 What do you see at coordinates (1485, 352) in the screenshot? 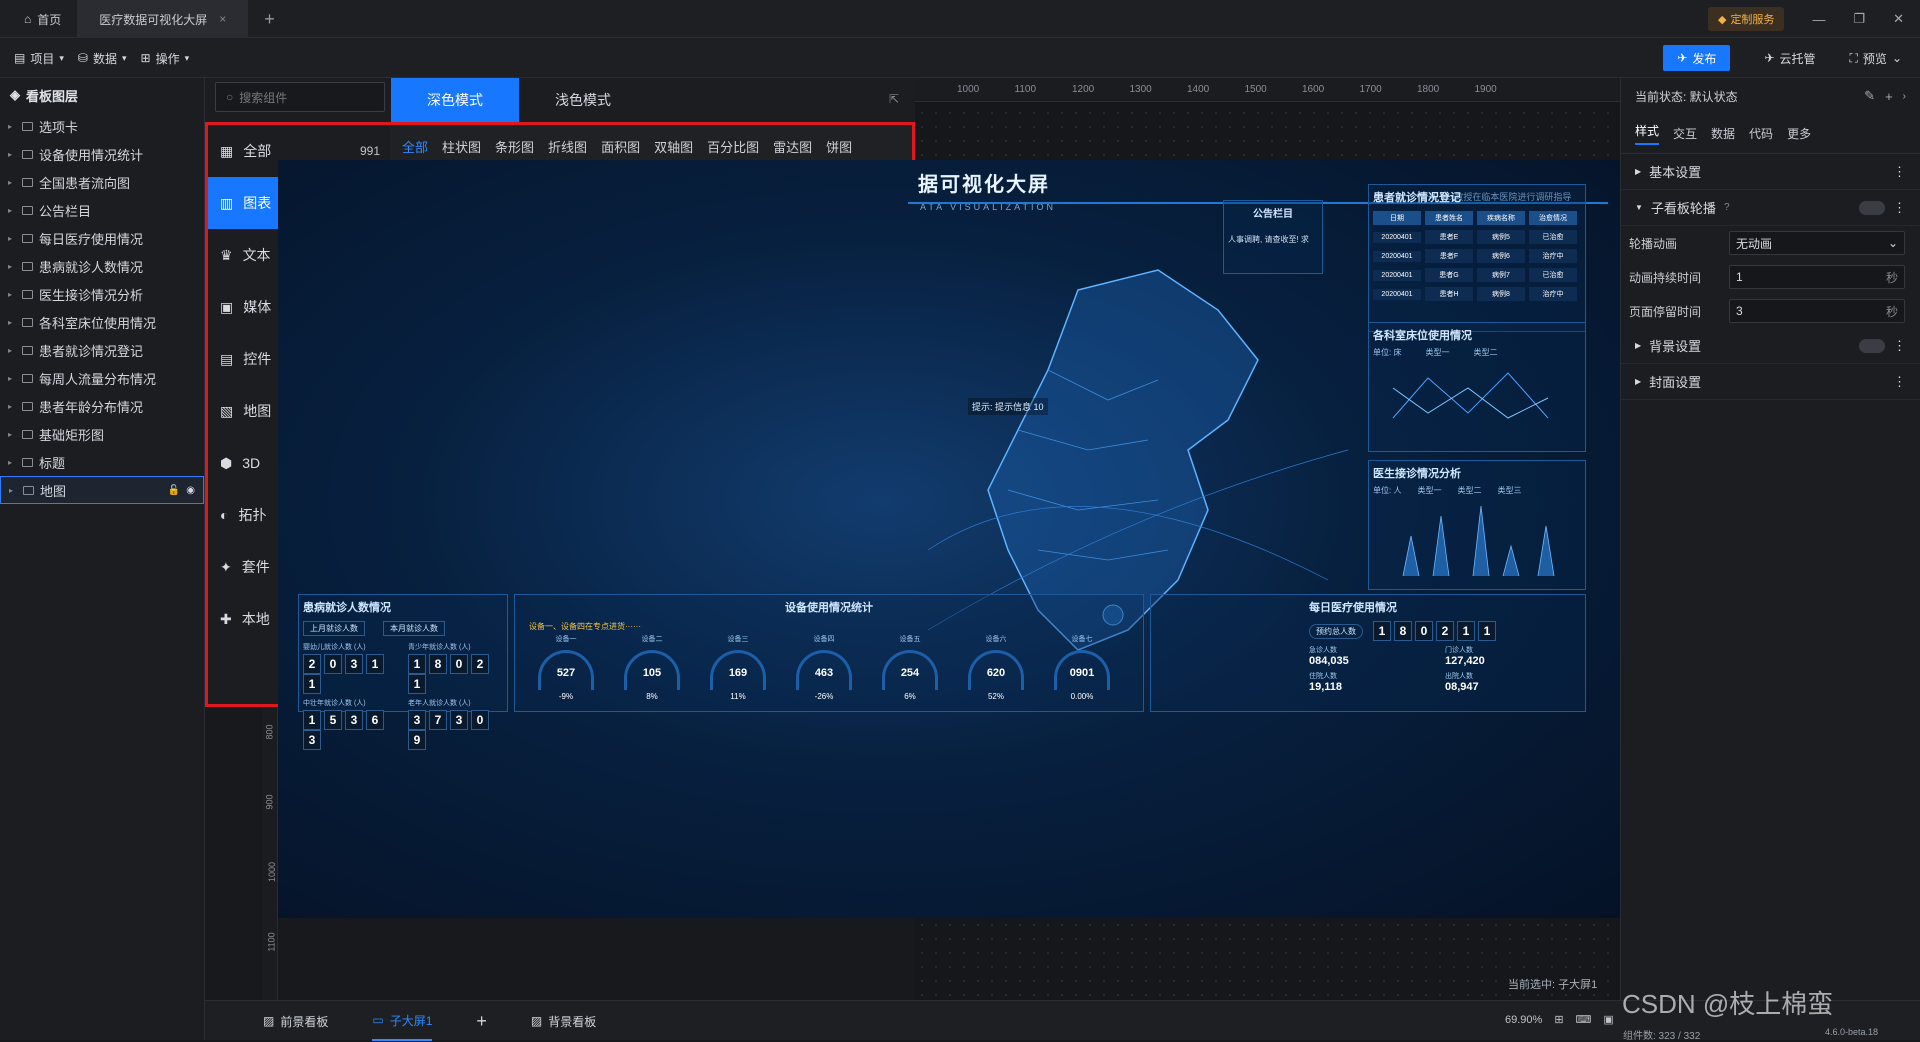
I see `beds-legend-2: 类型二` at bounding box center [1485, 352].